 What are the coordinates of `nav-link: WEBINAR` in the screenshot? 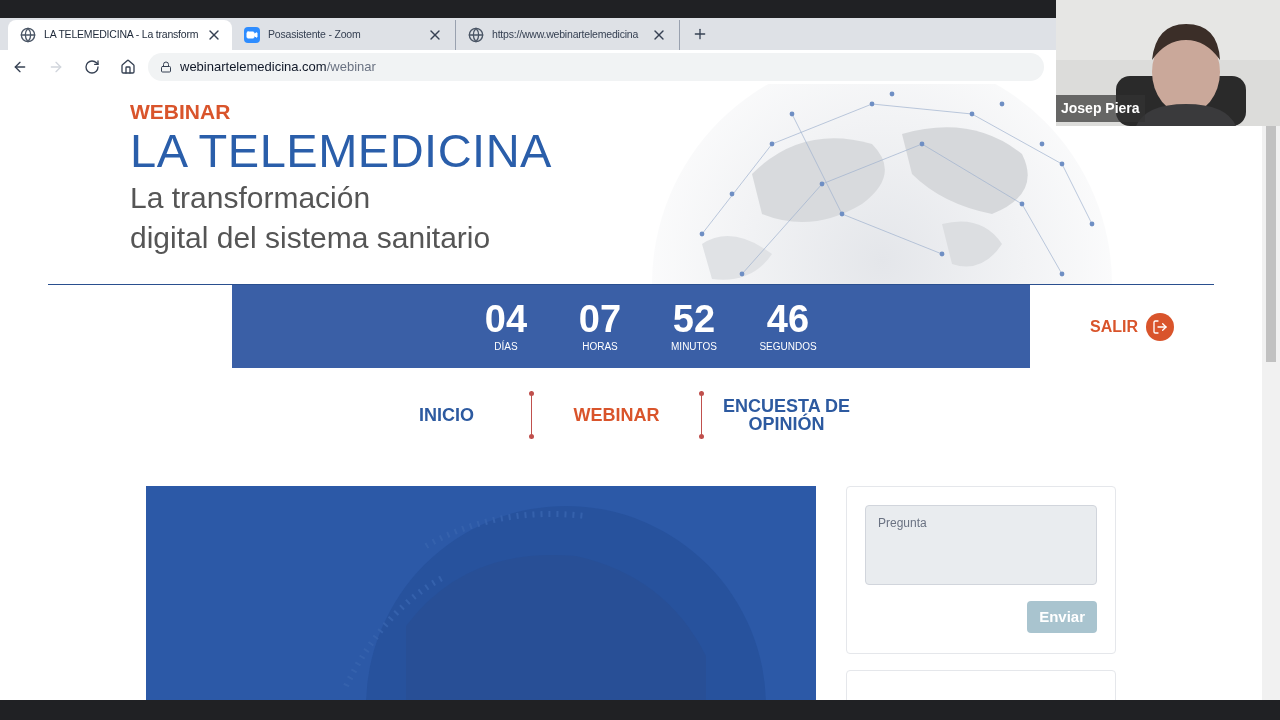 It's located at (616, 415).